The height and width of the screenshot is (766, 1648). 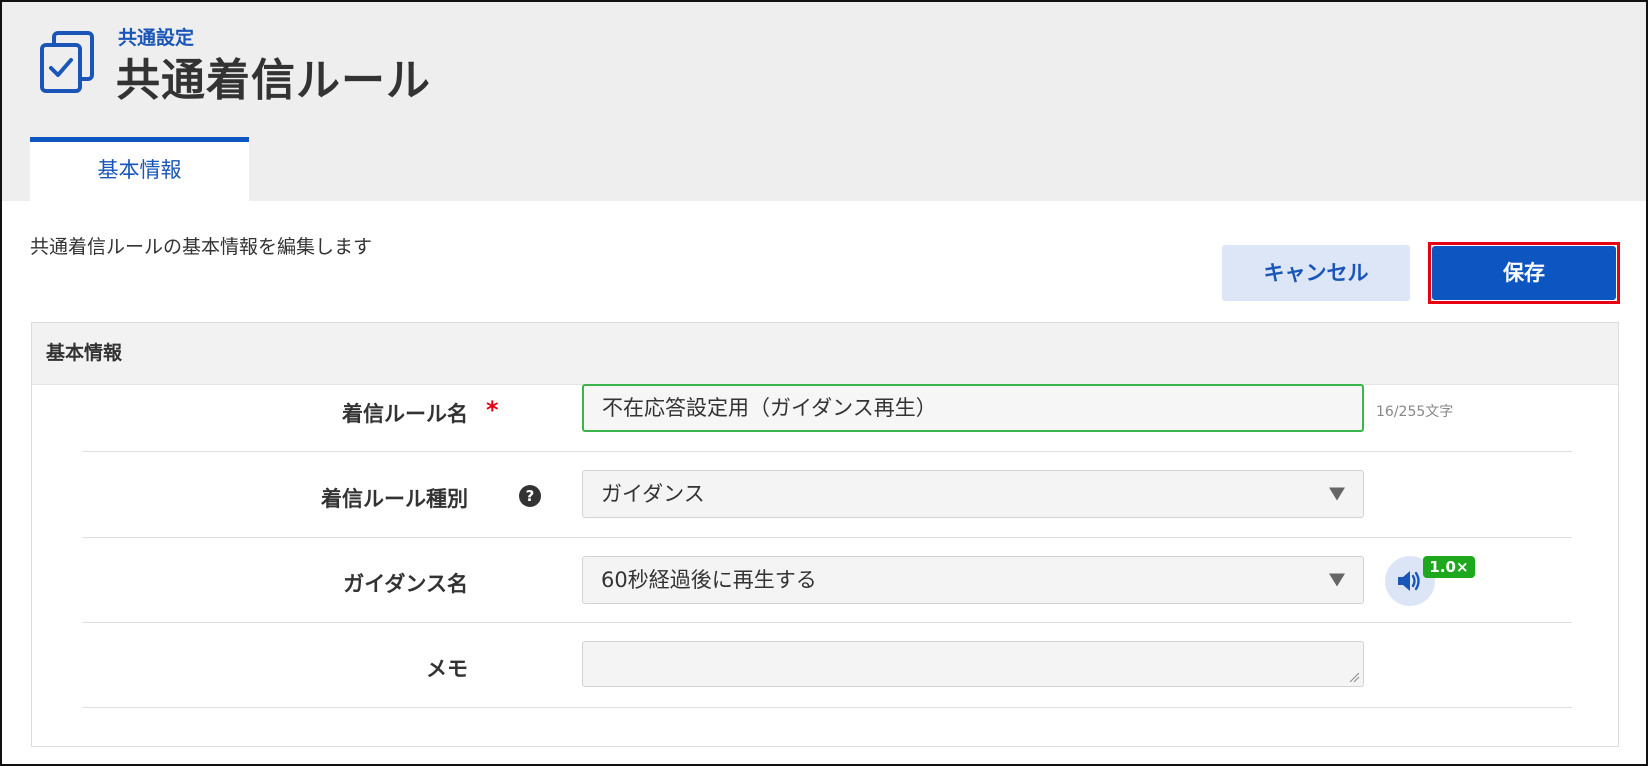 What do you see at coordinates (973, 494) in the screenshot?
I see `rule-type-select: ガイダンス` at bounding box center [973, 494].